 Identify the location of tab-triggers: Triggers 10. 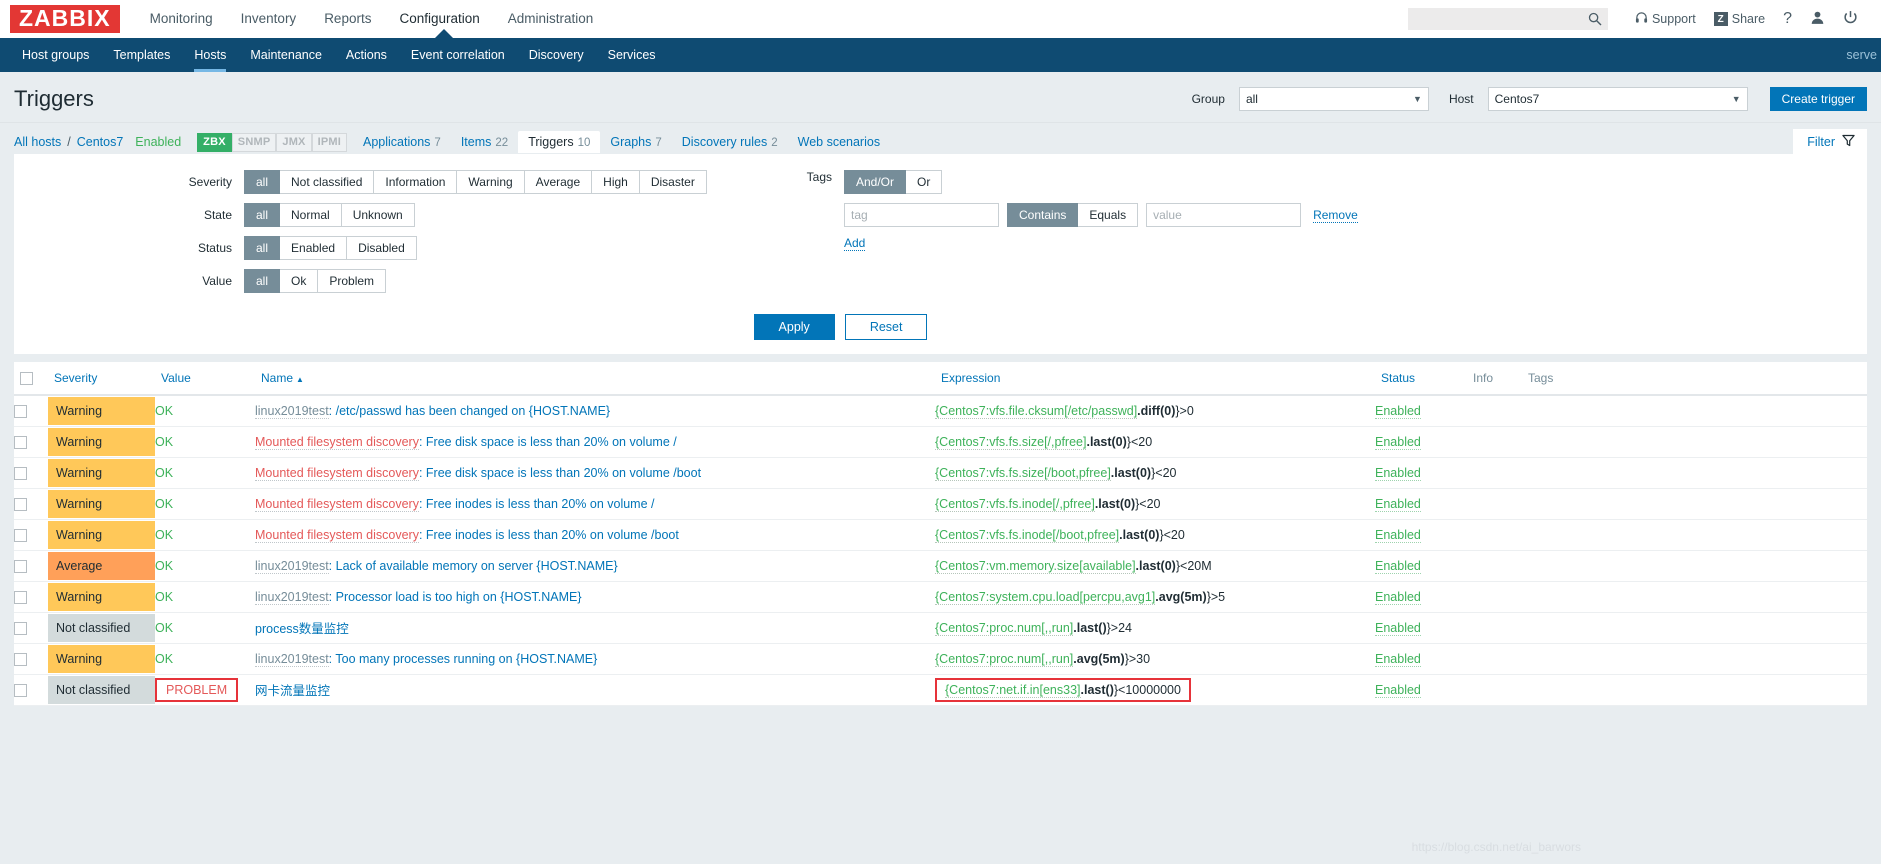
(559, 142).